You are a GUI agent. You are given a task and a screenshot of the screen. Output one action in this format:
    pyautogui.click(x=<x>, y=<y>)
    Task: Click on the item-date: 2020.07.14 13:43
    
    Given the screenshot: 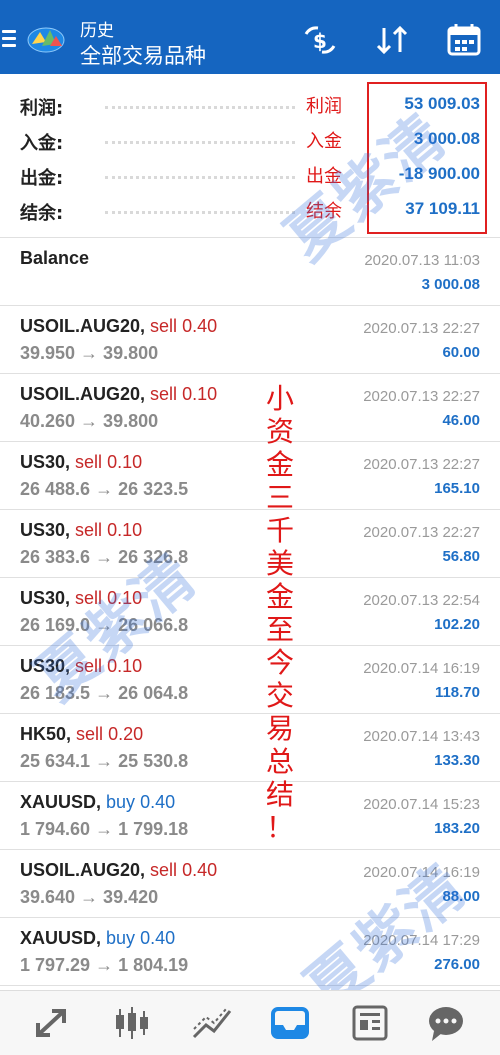 What is the action you would take?
    pyautogui.click(x=421, y=736)
    